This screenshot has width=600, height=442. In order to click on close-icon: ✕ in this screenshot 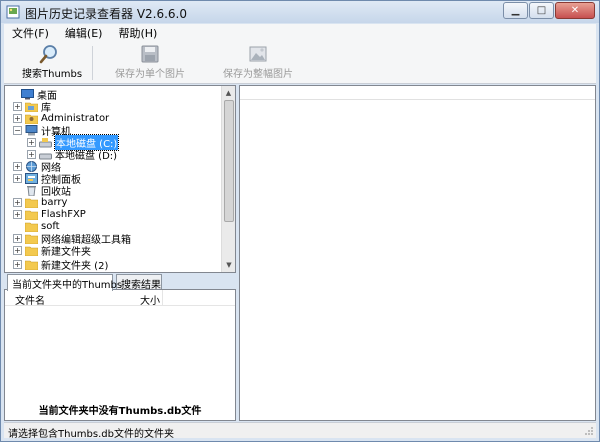, I will do `click(575, 10)`.